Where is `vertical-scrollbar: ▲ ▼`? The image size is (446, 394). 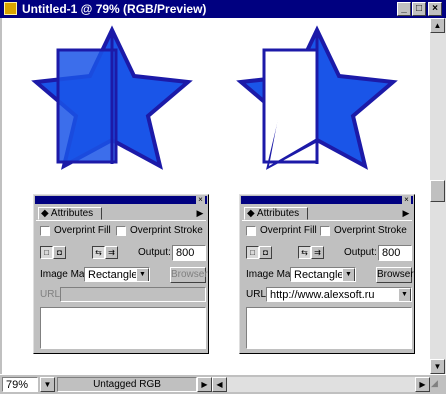 vertical-scrollbar: ▲ ▼ is located at coordinates (438, 196).